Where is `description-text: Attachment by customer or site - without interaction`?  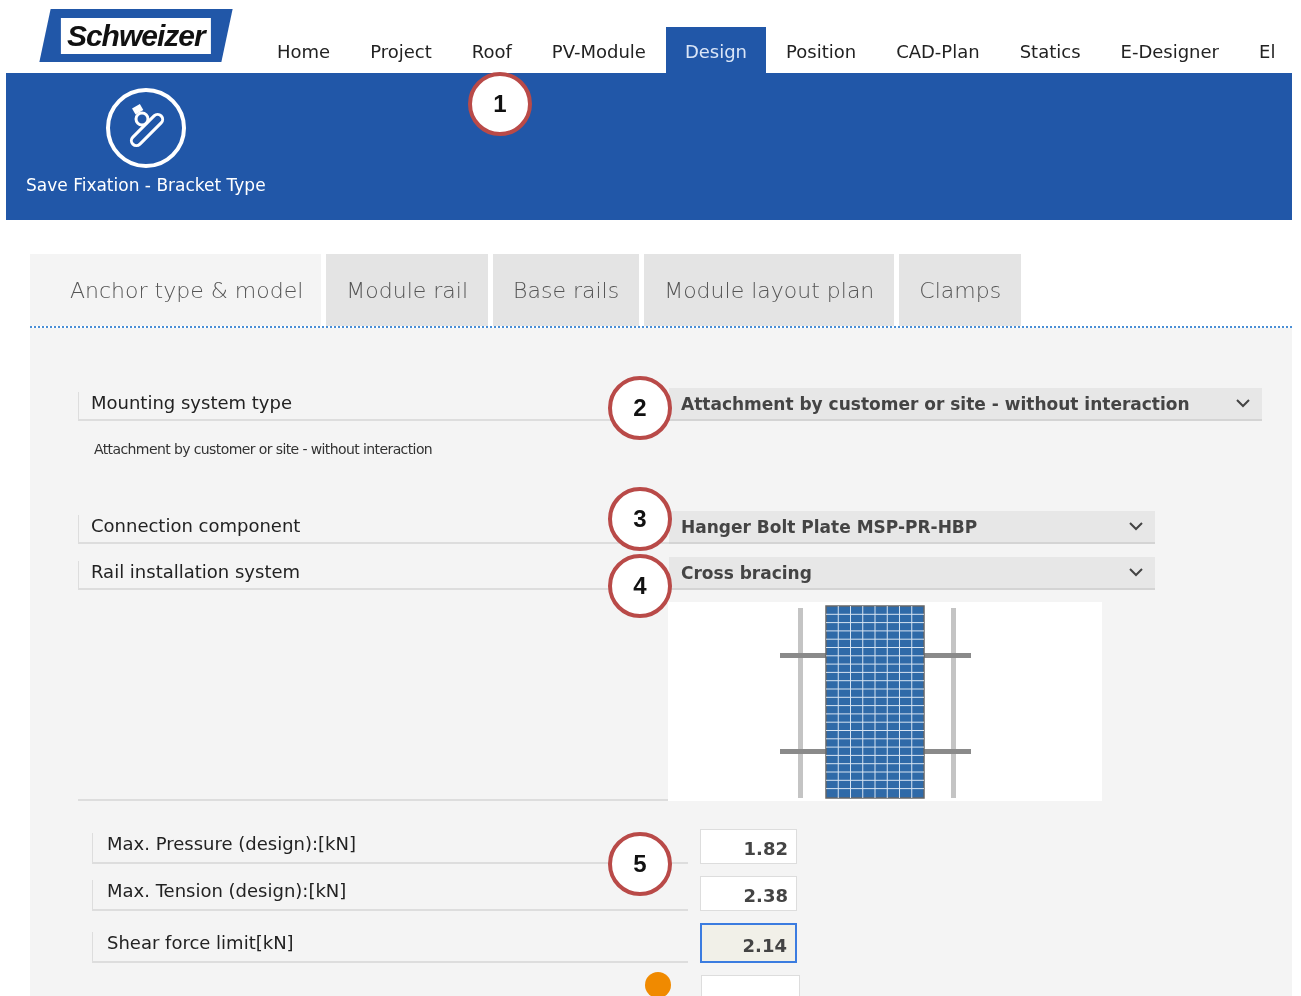 description-text: Attachment by customer or site - without interaction is located at coordinates (264, 449).